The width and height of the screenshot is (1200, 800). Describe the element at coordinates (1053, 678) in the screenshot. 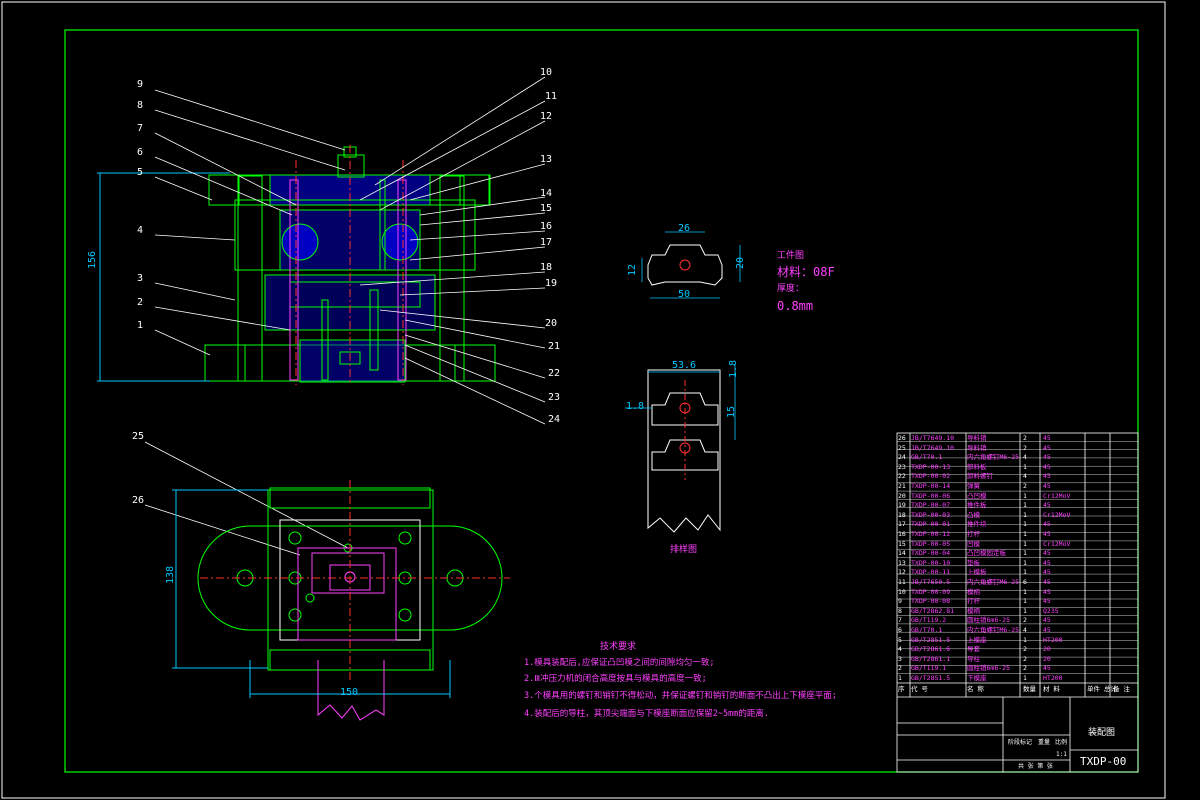

I see `bom-material: HT200` at that location.